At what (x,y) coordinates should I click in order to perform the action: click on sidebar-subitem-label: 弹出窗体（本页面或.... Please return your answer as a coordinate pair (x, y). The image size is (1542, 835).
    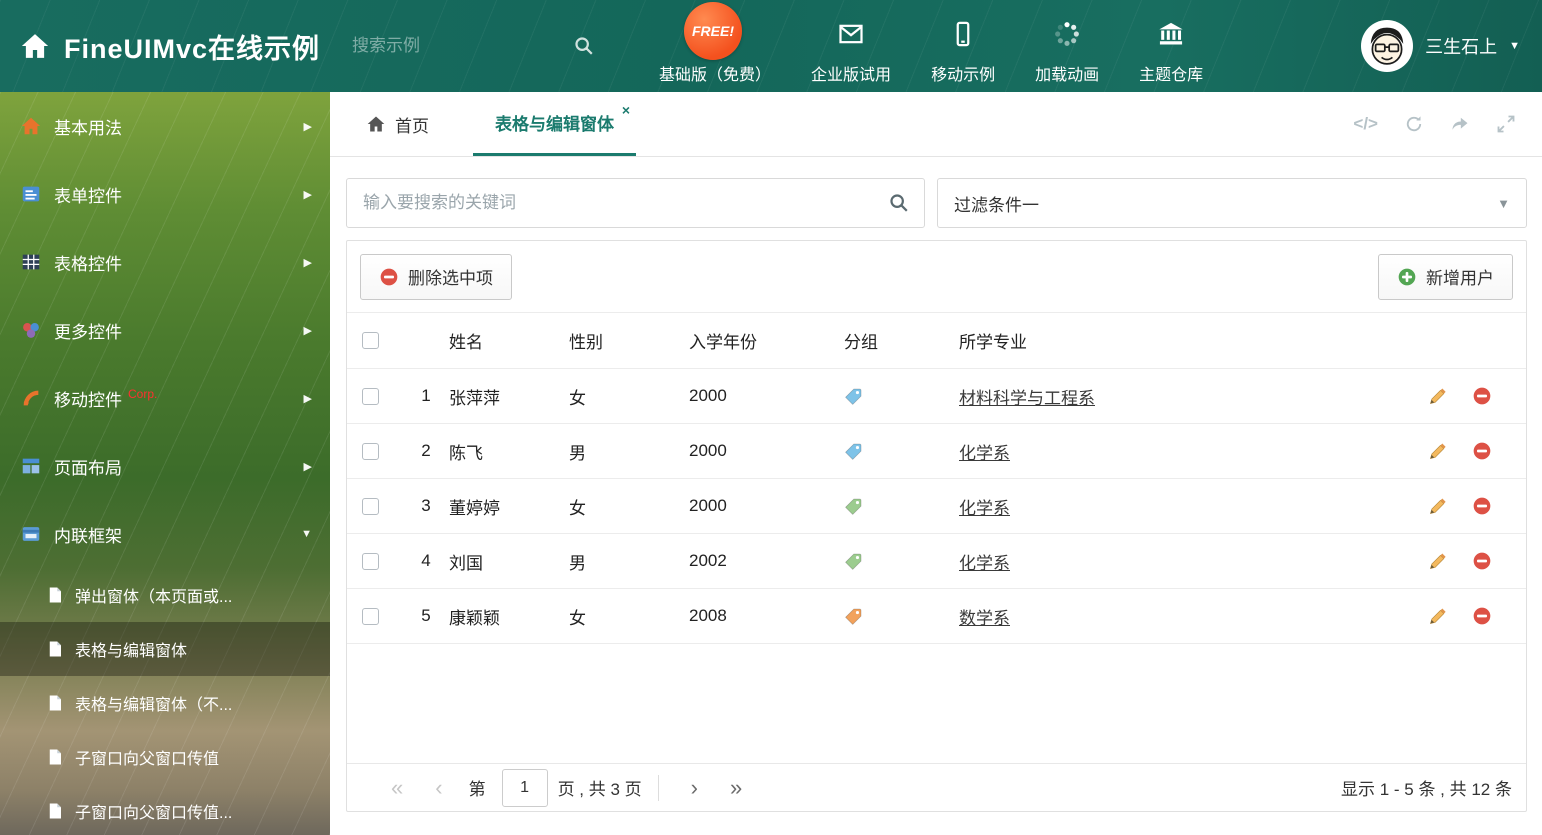
    Looking at the image, I should click on (154, 597).